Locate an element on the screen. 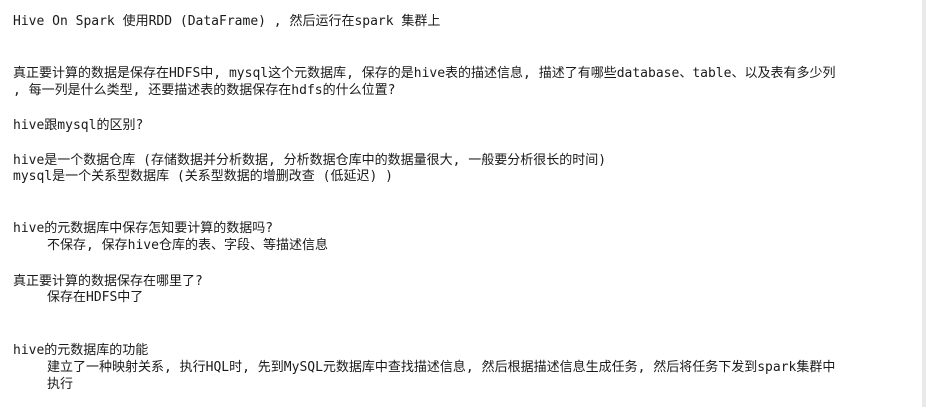  question-line: hive跟mysql的区别? is located at coordinates (78, 125).